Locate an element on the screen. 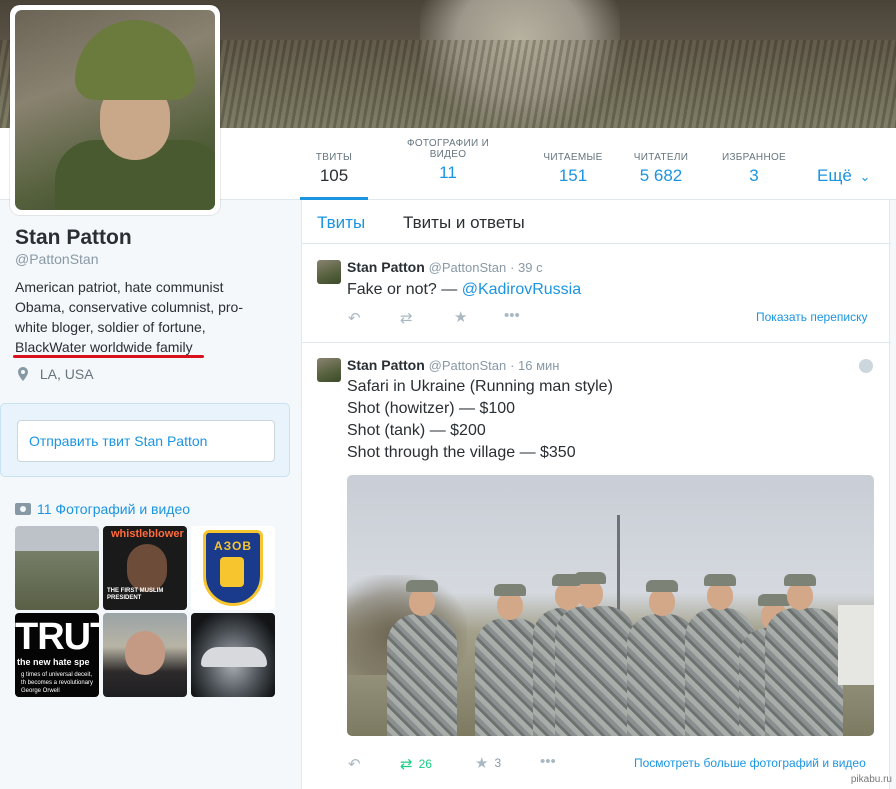 The width and height of the screenshot is (896, 789). show-conversation-link: Показать переписку is located at coordinates (811, 317).